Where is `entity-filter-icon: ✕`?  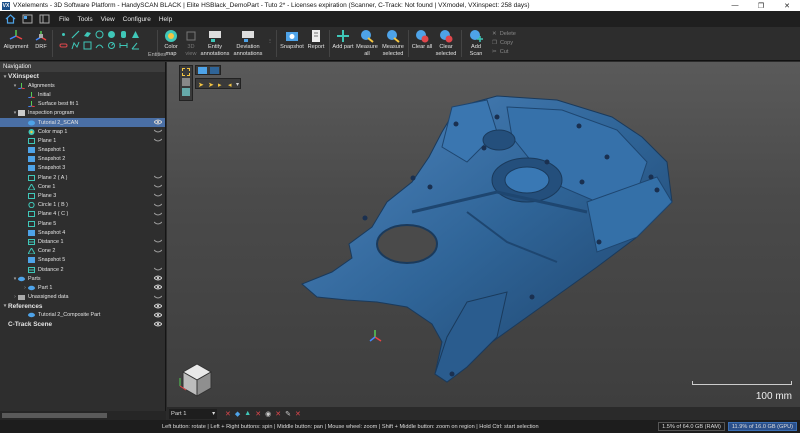
entity-filter-icon: ✕ is located at coordinates (258, 414).